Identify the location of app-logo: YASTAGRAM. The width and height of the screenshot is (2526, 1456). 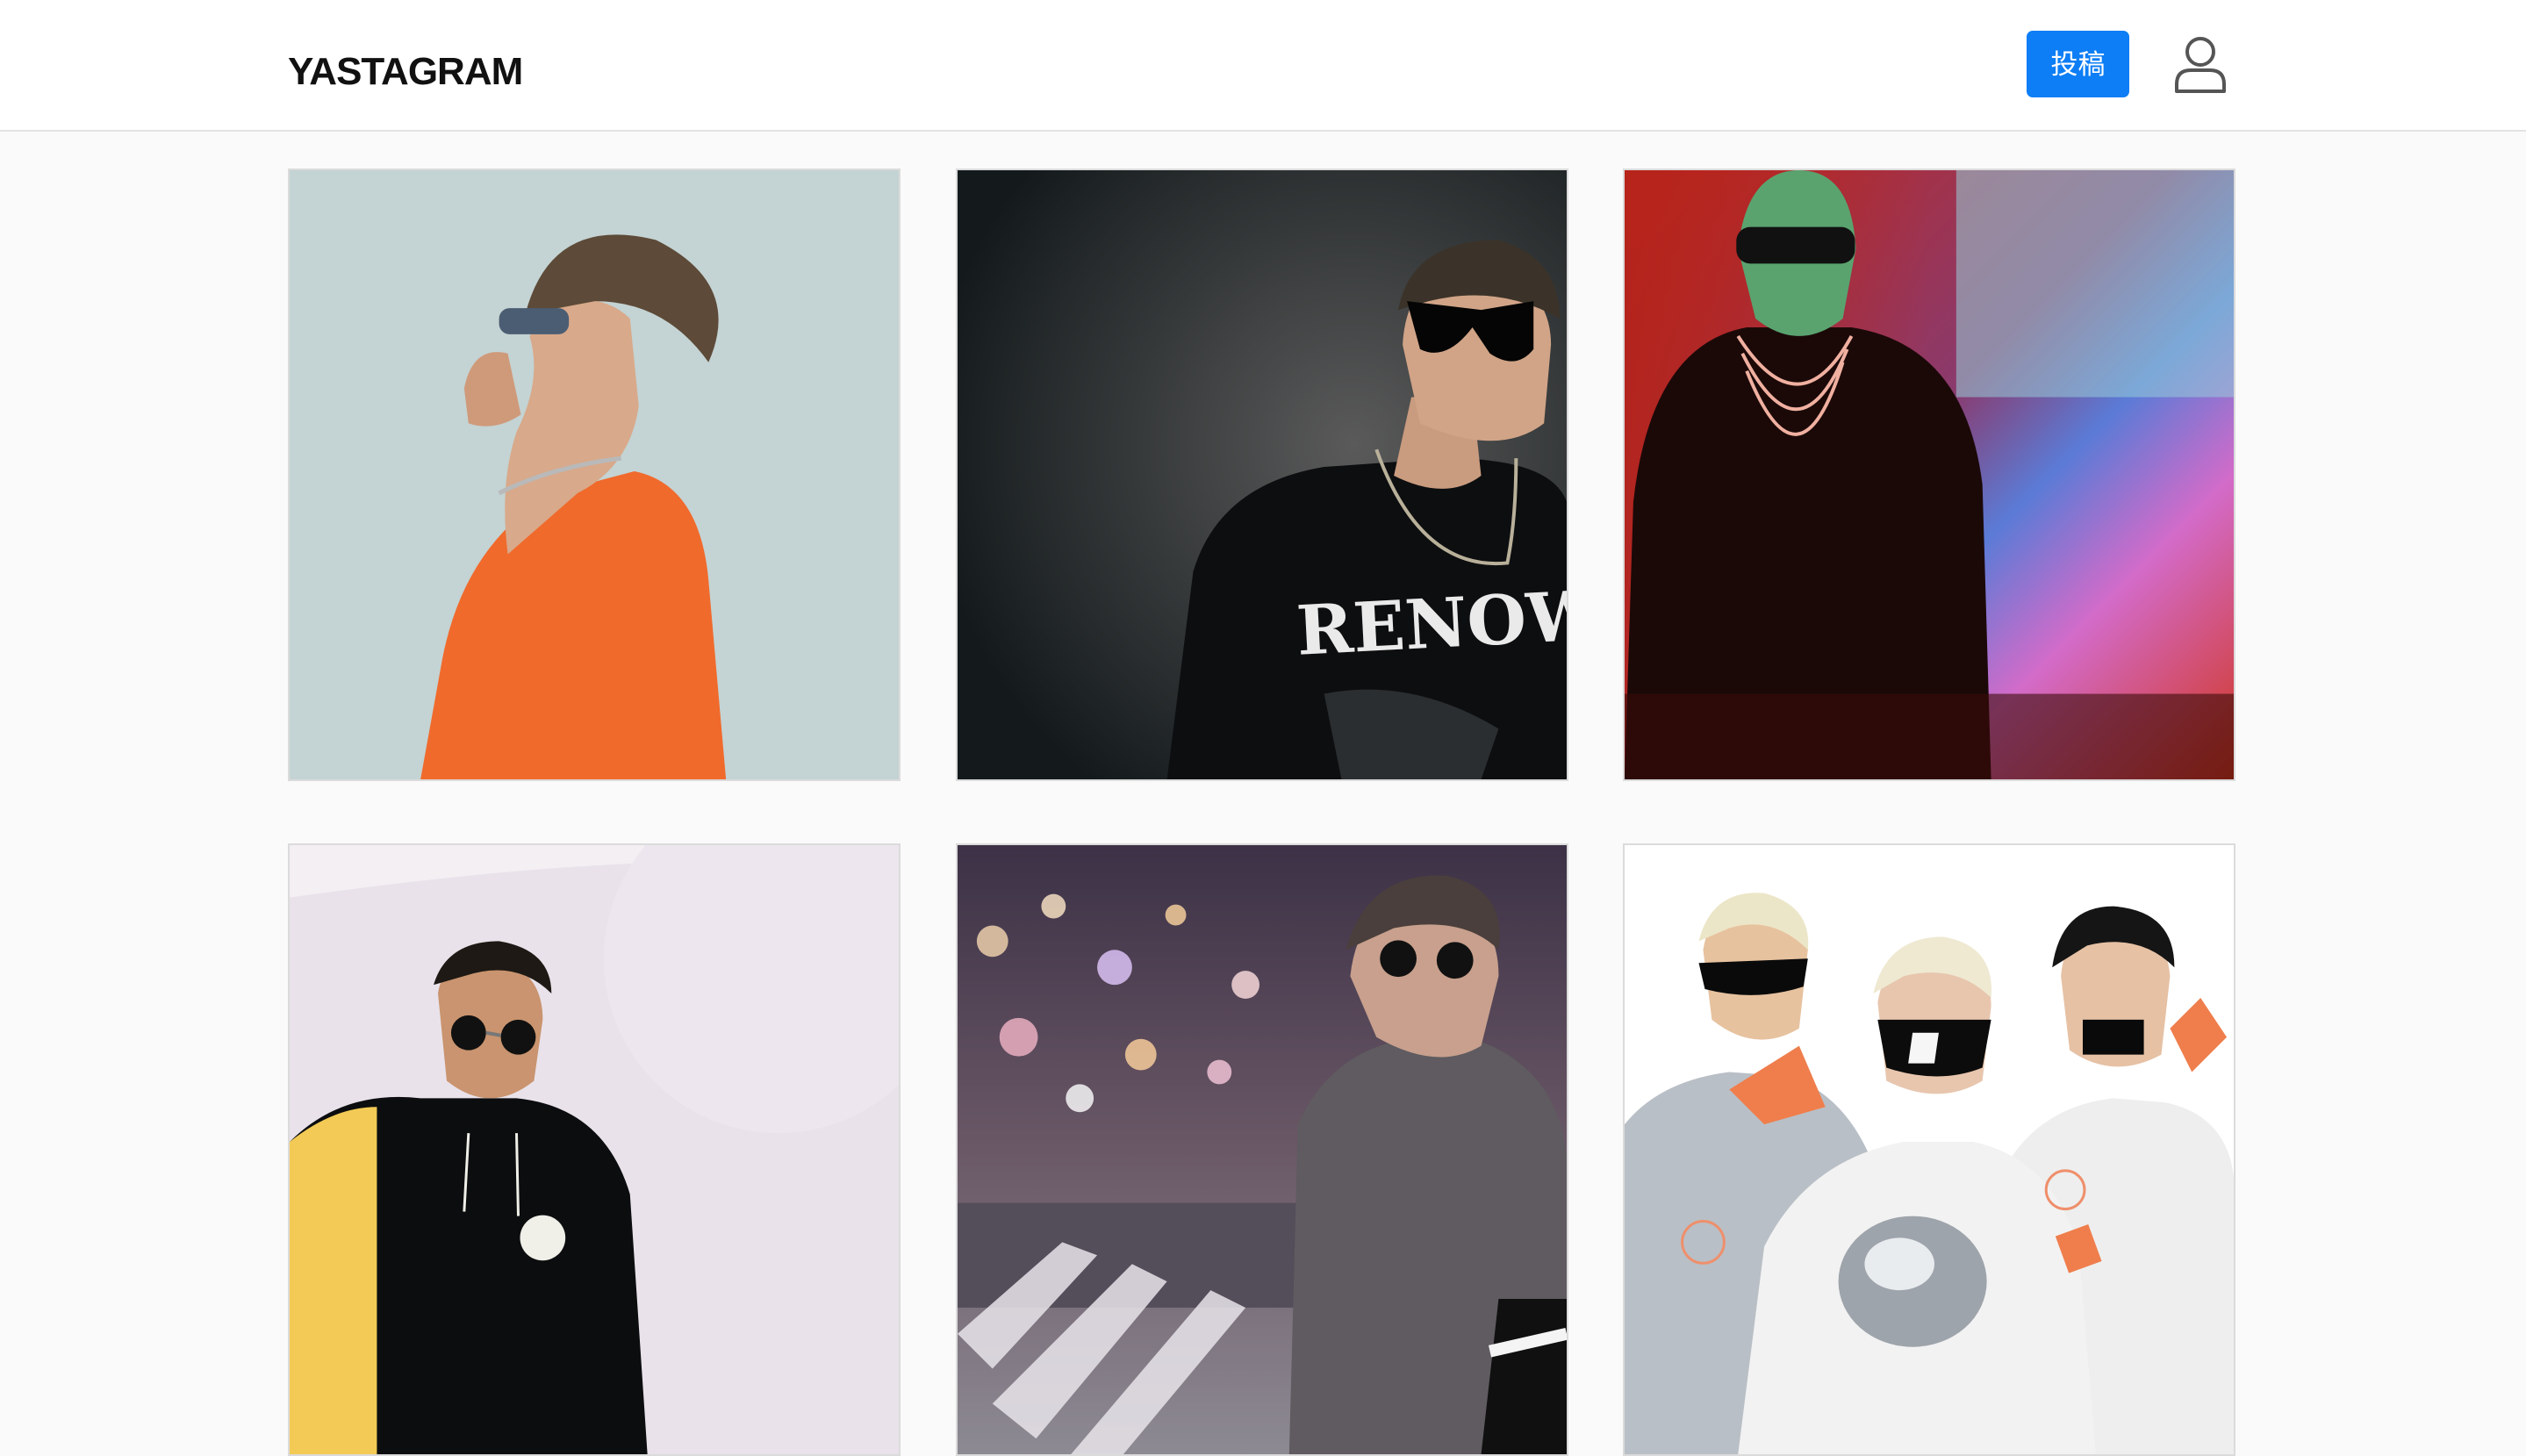
(406, 72).